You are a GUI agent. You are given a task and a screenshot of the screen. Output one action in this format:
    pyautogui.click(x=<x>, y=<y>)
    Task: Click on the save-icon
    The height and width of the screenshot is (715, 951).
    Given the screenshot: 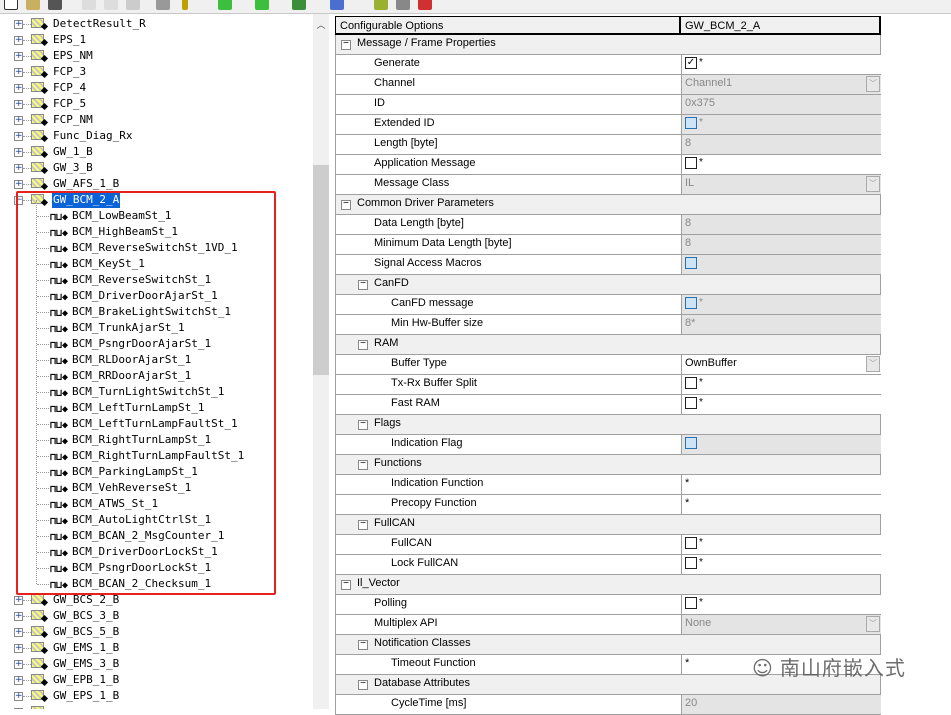 What is the action you would take?
    pyautogui.click(x=55, y=5)
    